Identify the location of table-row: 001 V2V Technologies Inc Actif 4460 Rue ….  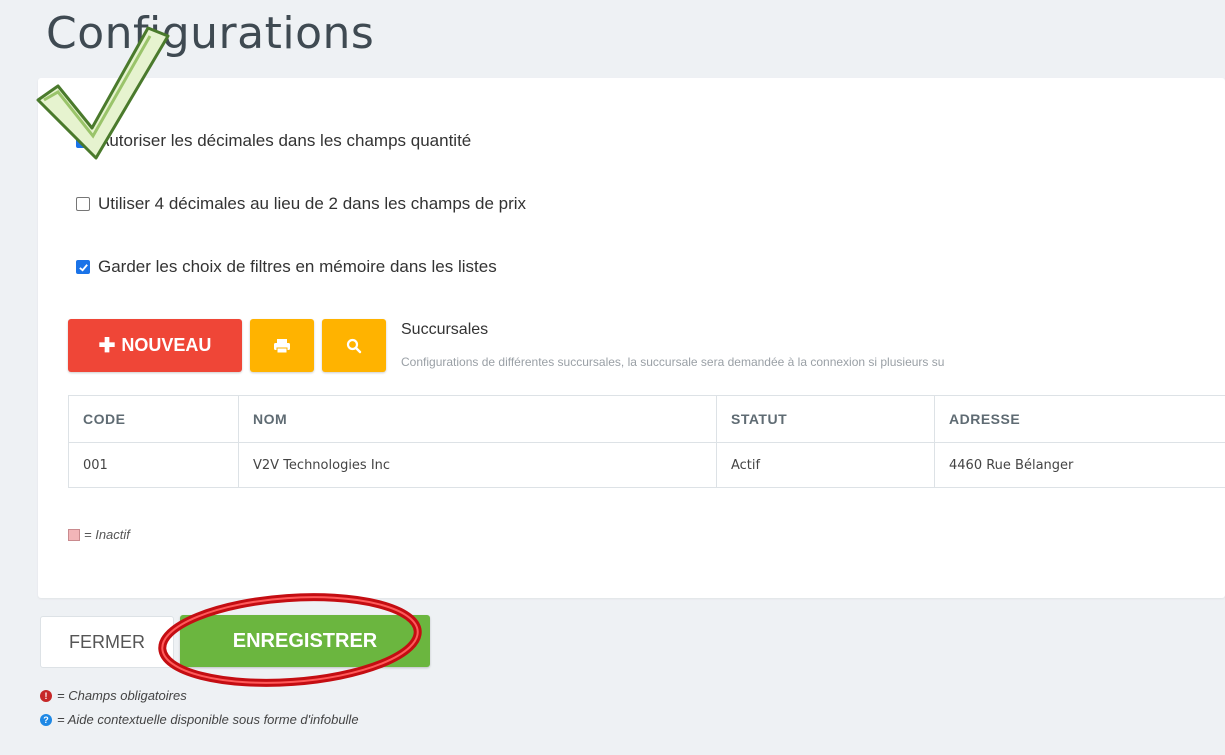
(646, 465).